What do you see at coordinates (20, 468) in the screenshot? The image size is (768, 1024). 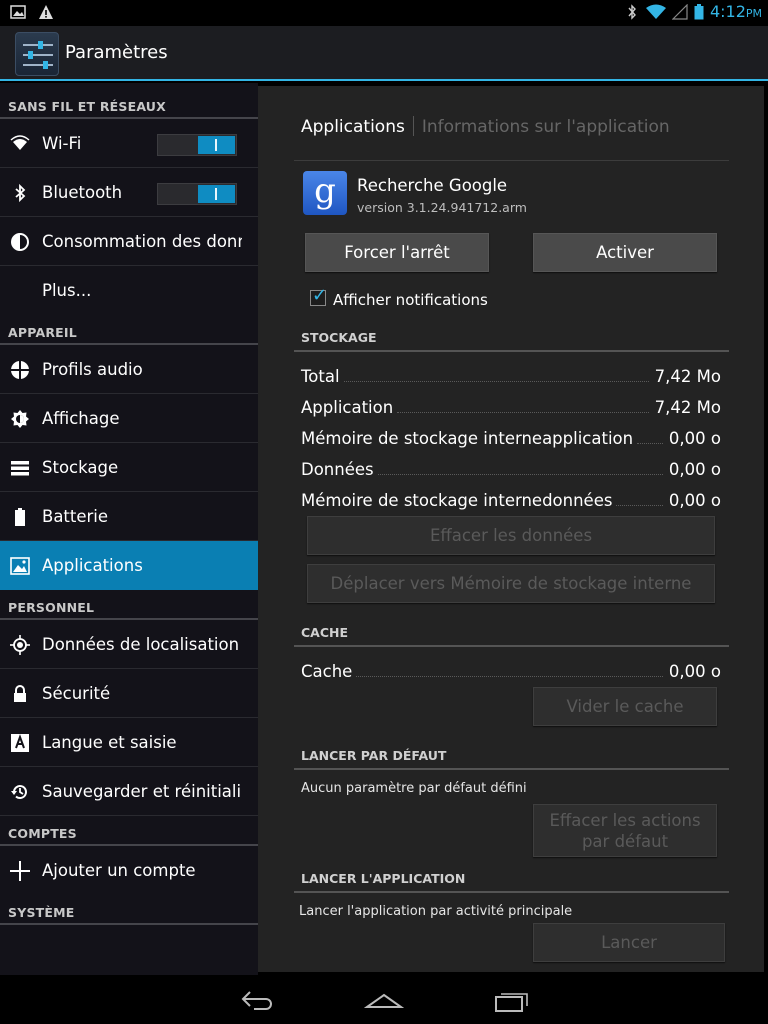 I see `storage-icon` at bounding box center [20, 468].